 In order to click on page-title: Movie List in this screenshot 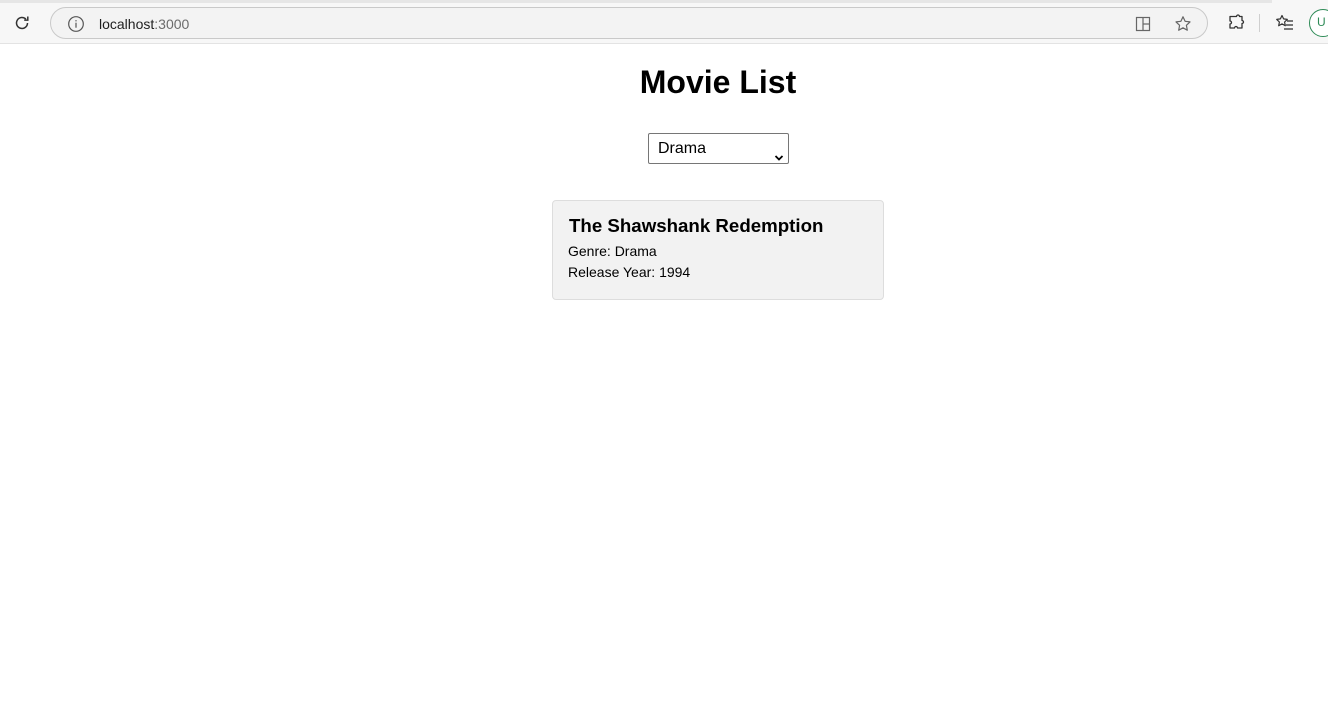, I will do `click(718, 82)`.